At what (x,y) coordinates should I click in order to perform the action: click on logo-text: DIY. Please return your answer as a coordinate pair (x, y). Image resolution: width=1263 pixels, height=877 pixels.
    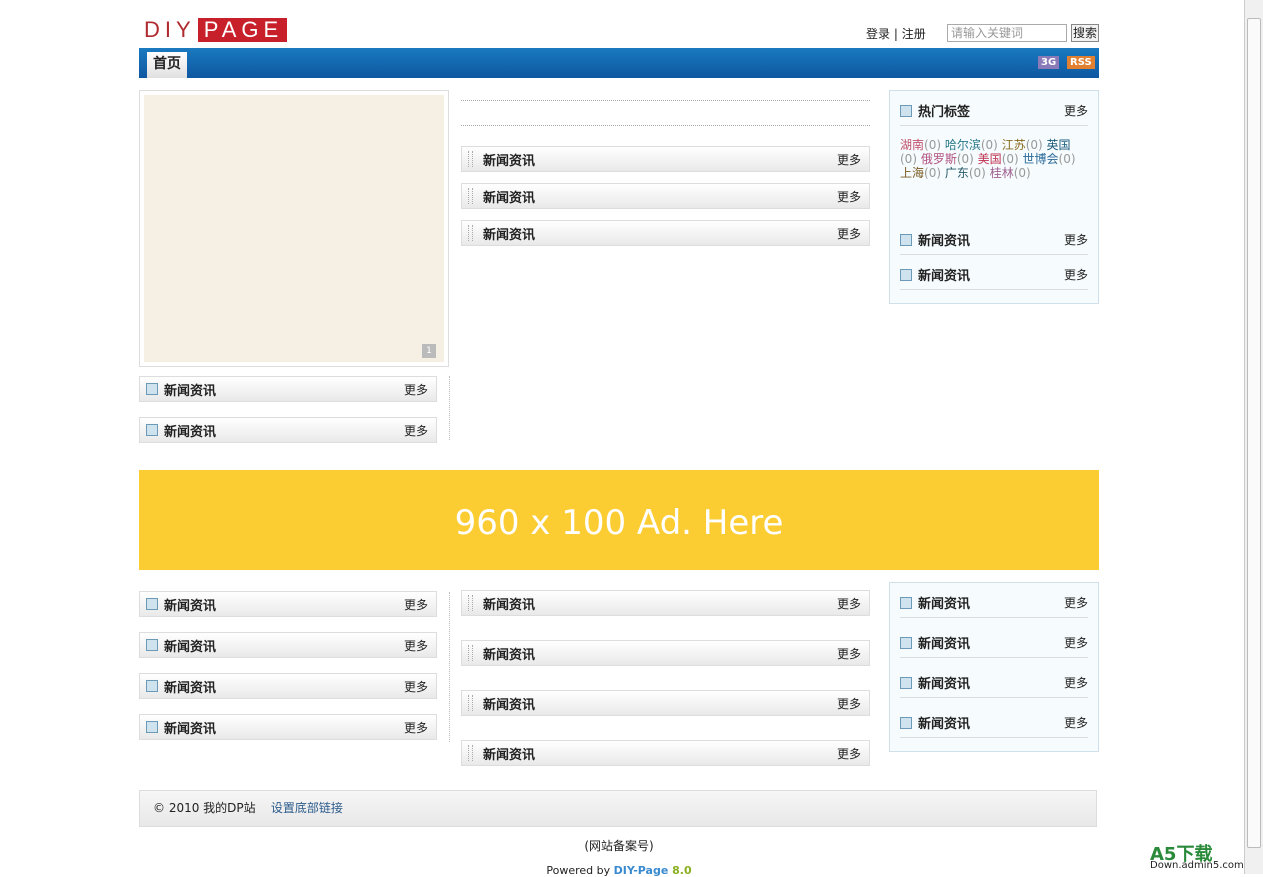
    Looking at the image, I should click on (170, 29).